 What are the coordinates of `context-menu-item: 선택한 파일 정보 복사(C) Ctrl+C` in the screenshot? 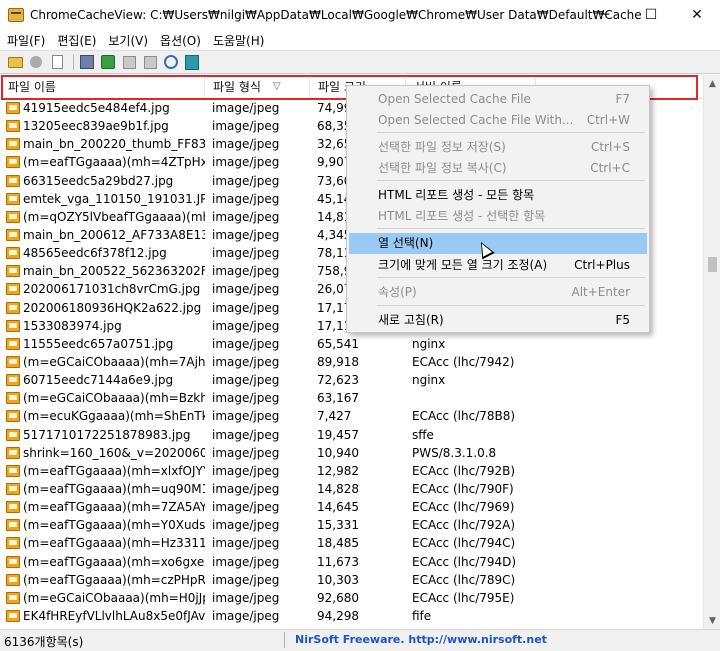 It's located at (498, 168).